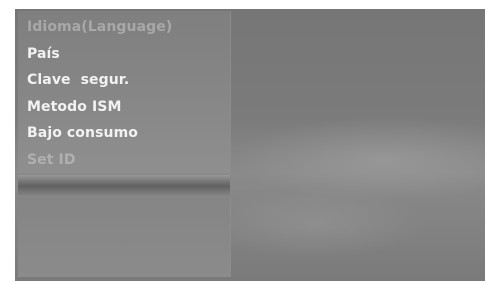  Describe the element at coordinates (124, 237) in the screenshot. I see `info-panel` at that location.